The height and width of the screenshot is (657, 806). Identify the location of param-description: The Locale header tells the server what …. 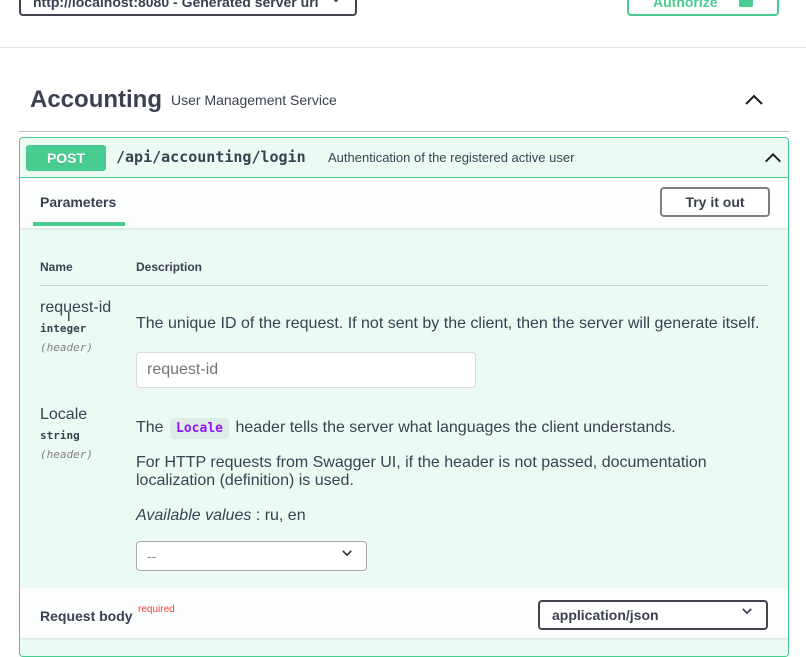
(456, 428).